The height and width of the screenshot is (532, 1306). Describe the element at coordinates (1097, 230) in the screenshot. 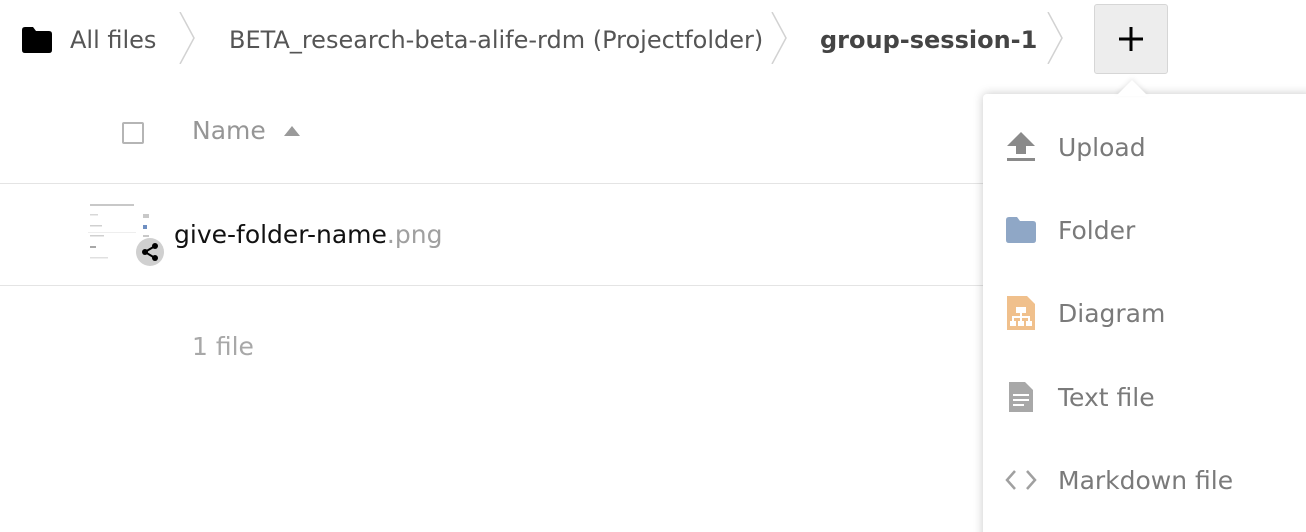

I see `menu-item-label: Folder` at that location.